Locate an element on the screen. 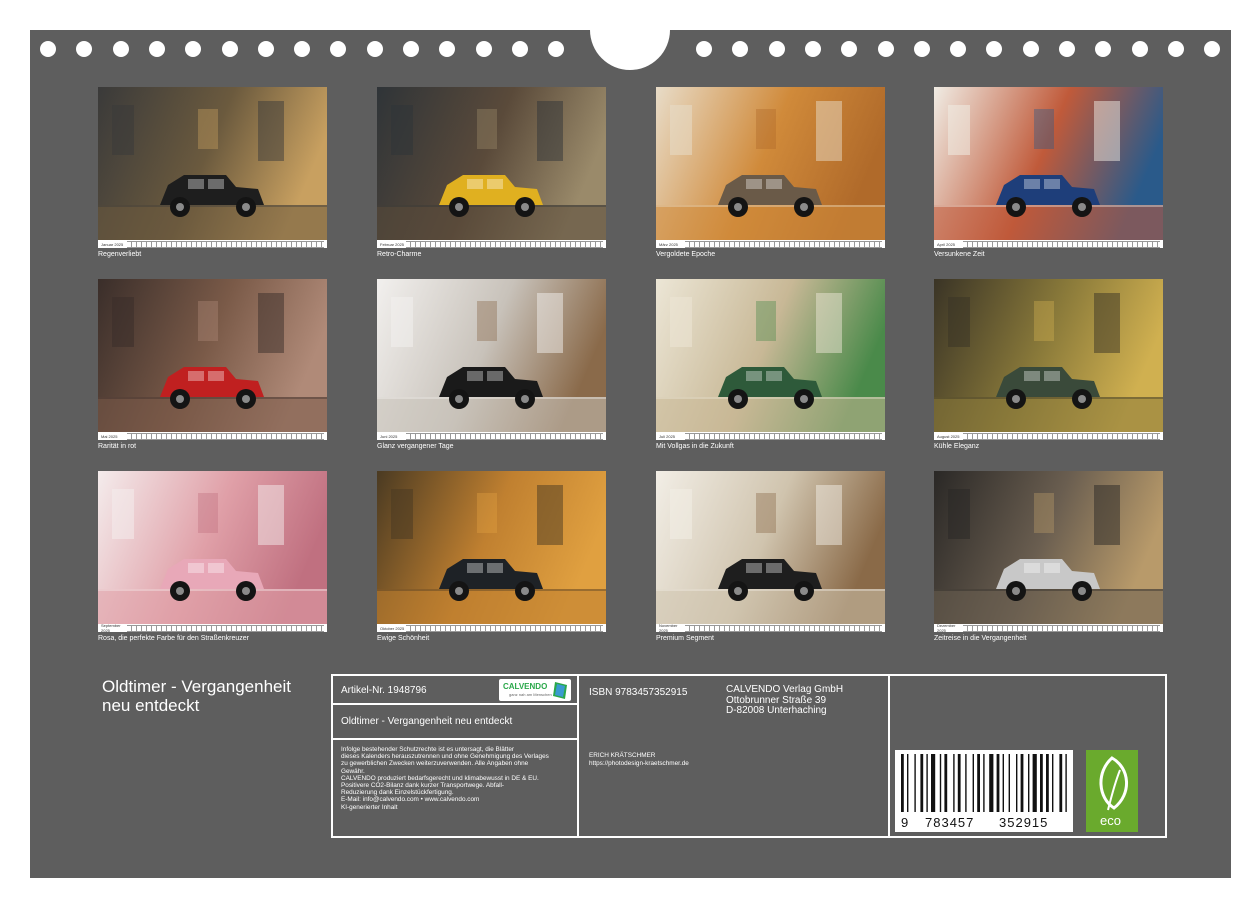 The height and width of the screenshot is (908, 1260). month-calendar-strip: Oktober 2025 is located at coordinates (491, 628).